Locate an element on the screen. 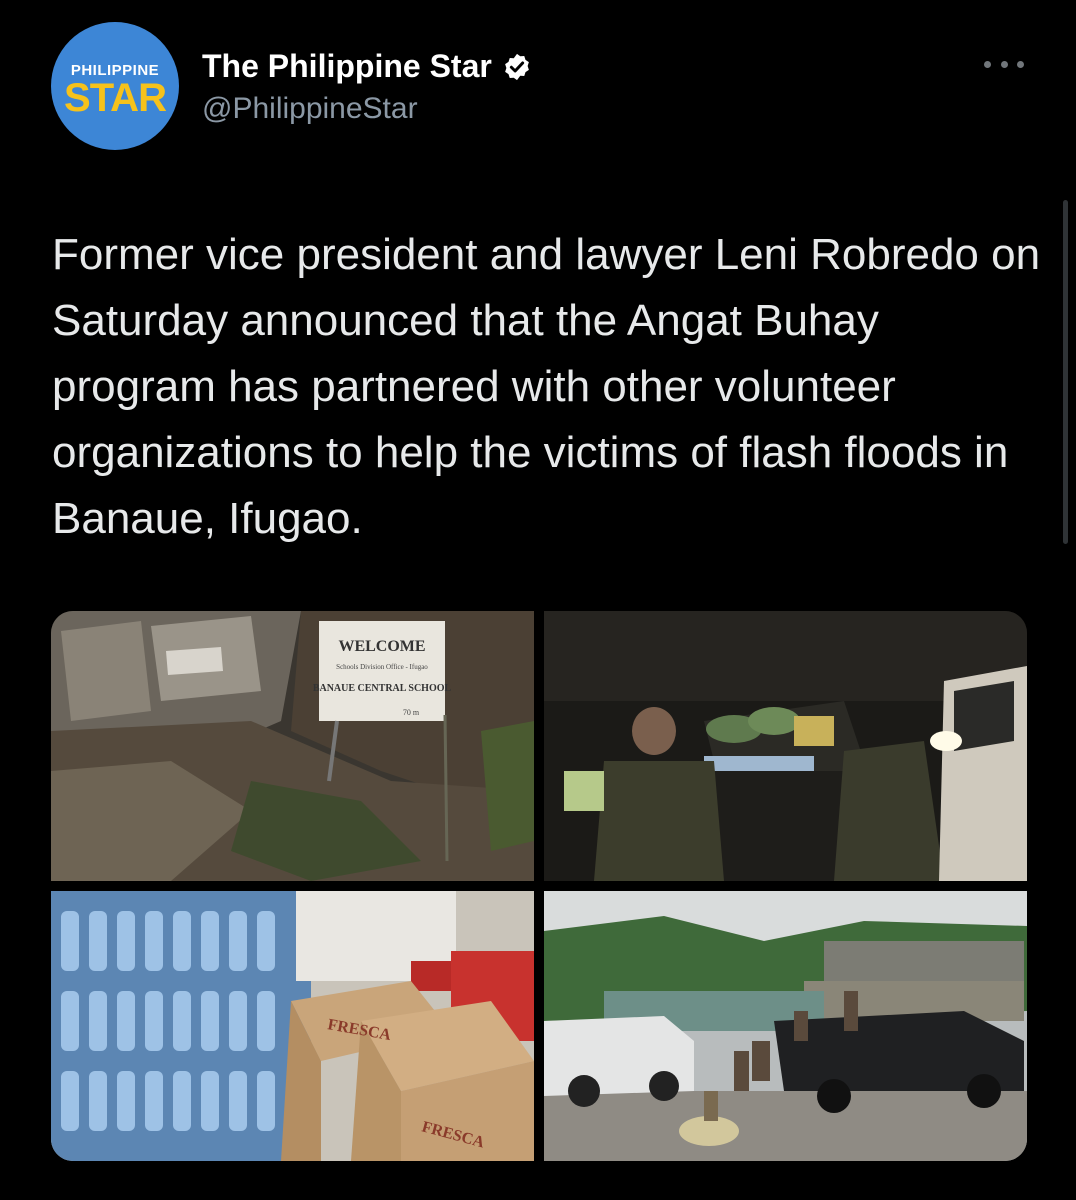  account-handle: @PhilippineStar is located at coordinates (310, 109).